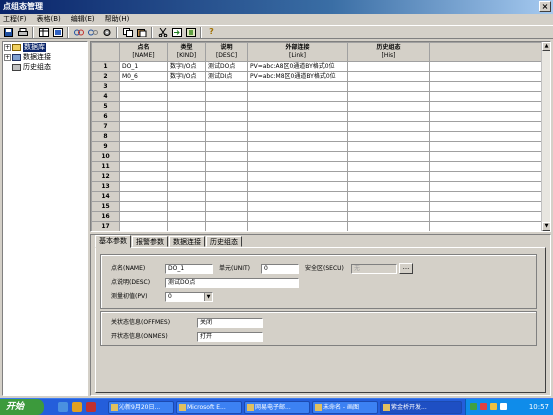  I want to click on chevron-down-icon: ▼, so click(208, 297).